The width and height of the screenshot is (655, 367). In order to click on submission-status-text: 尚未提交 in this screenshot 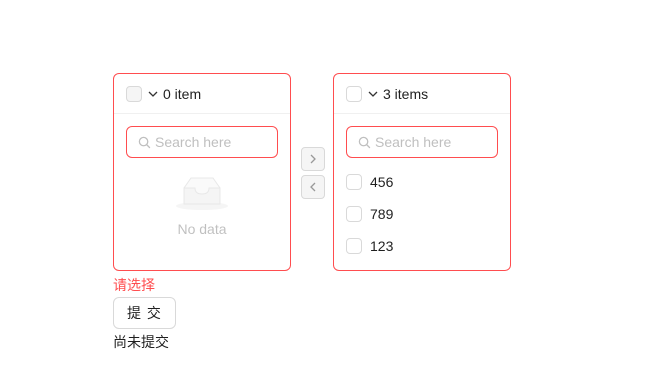, I will do `click(141, 342)`.